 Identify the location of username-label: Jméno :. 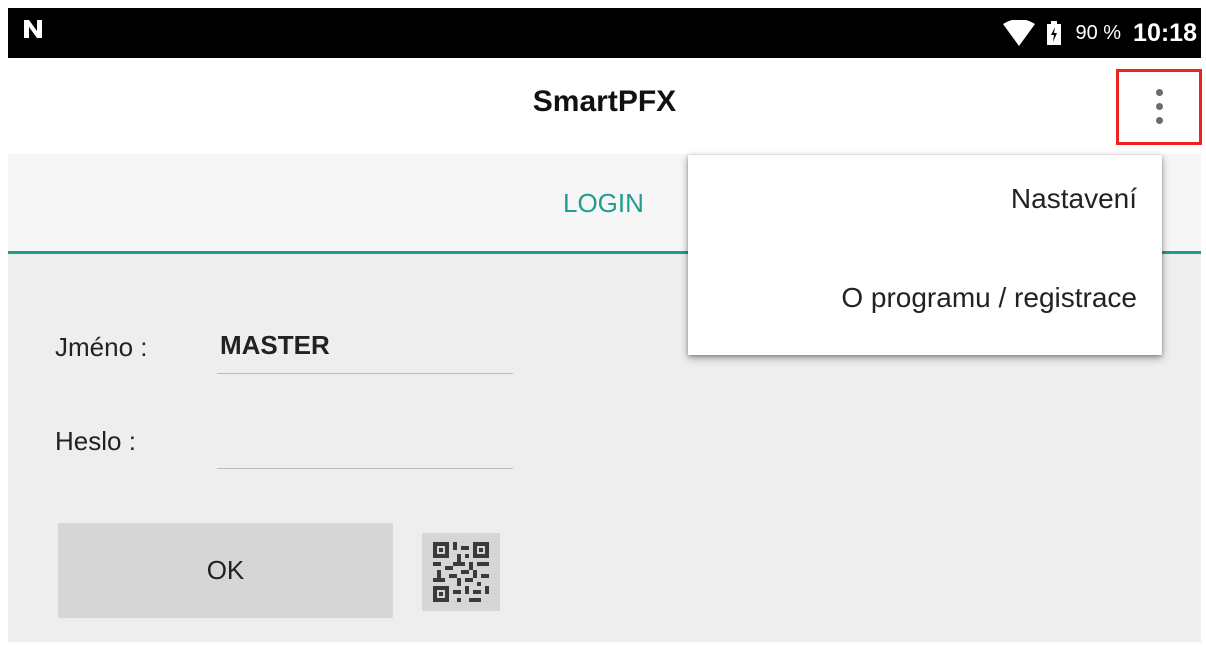
(101, 347).